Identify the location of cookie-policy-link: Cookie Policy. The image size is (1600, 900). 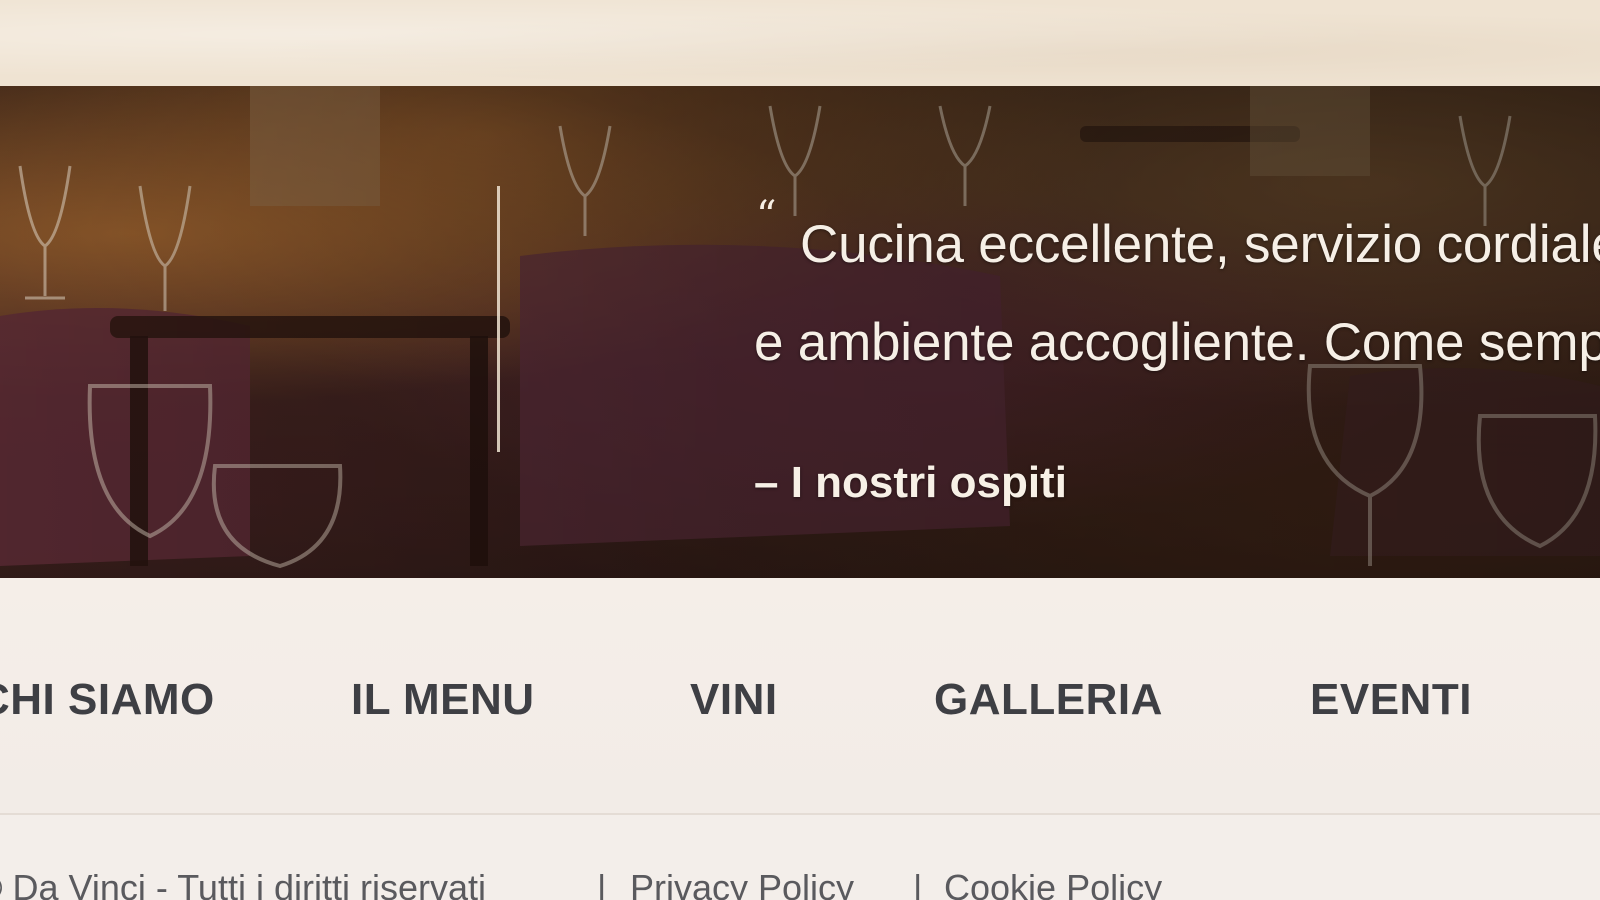
(1053, 883).